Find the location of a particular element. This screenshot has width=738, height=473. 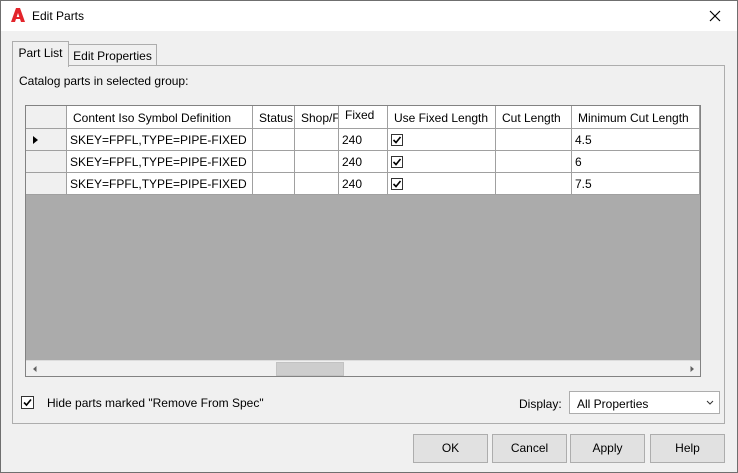

hide-parts-label: Hide parts marked "Remove From Spec" is located at coordinates (155, 403).